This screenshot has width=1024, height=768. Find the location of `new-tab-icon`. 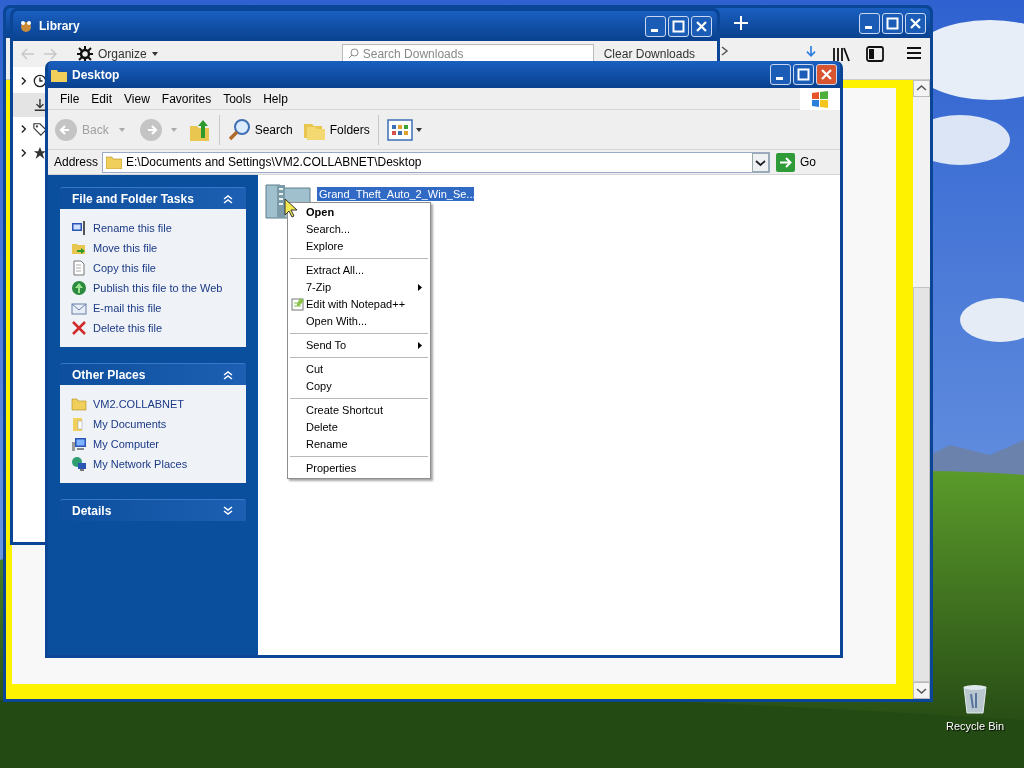

new-tab-icon is located at coordinates (741, 23).